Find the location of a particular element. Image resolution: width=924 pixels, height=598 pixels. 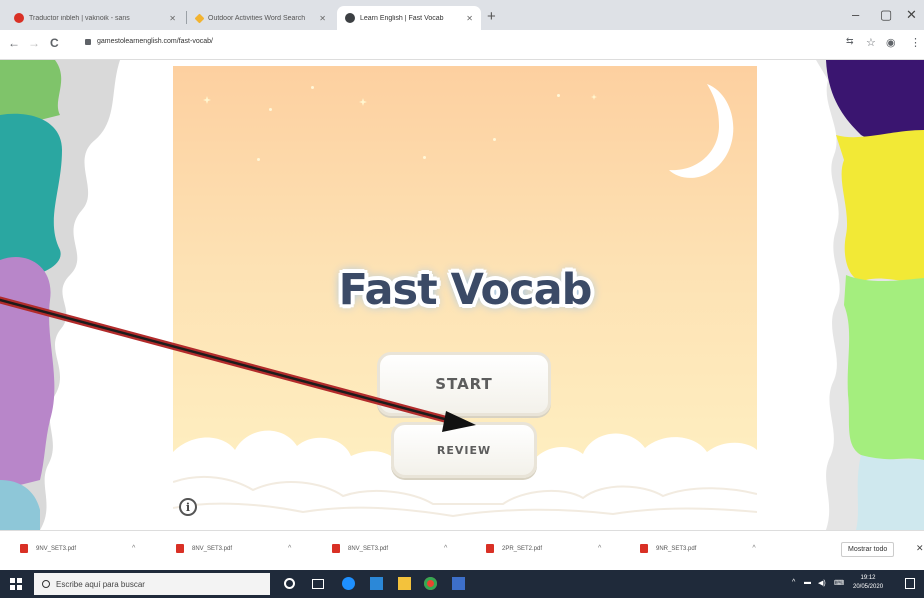

left-decorative-border is located at coordinates (65, 295).